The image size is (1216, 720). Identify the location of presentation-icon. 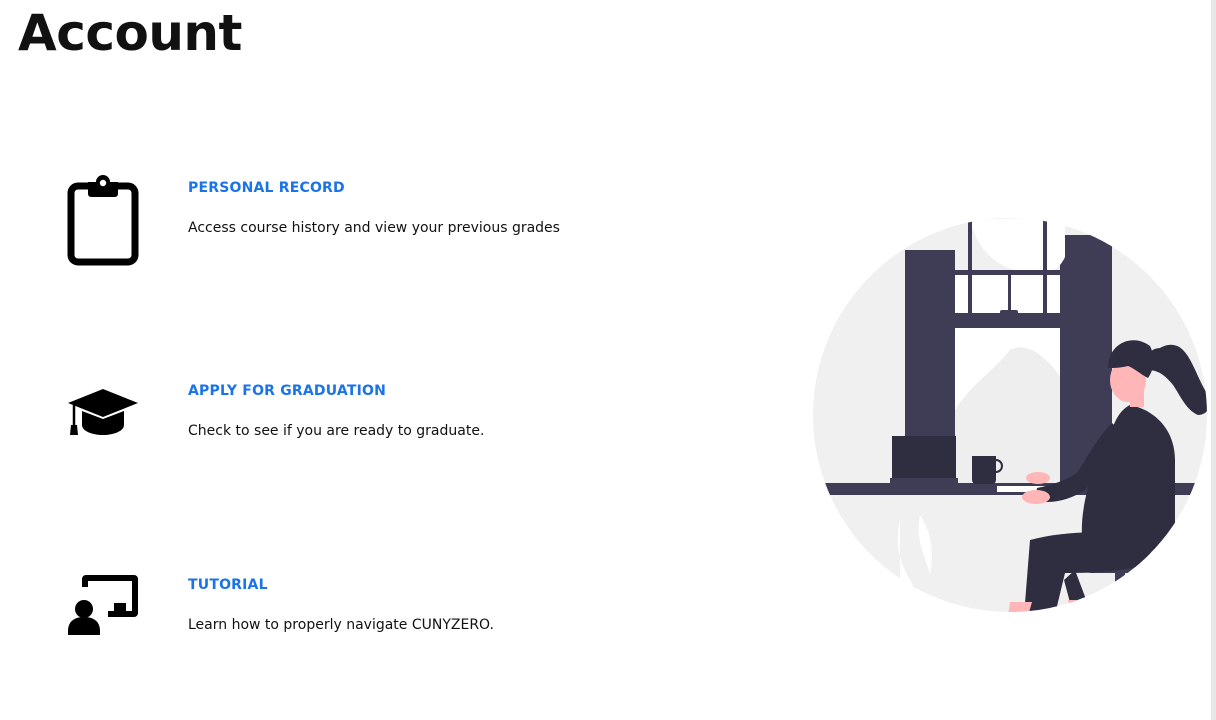
(103, 601).